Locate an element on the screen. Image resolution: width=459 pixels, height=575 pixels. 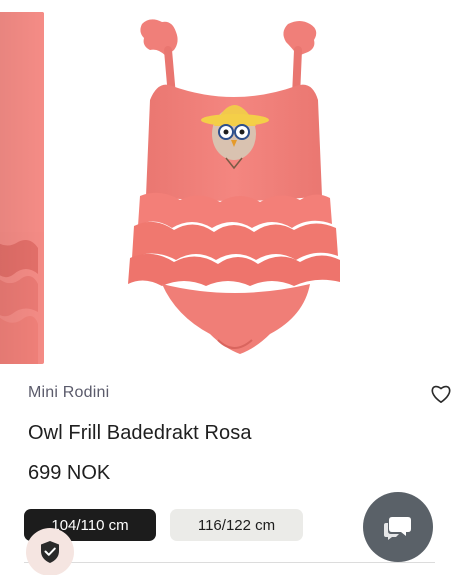
size-option-label: 116/122 cm is located at coordinates (236, 525).